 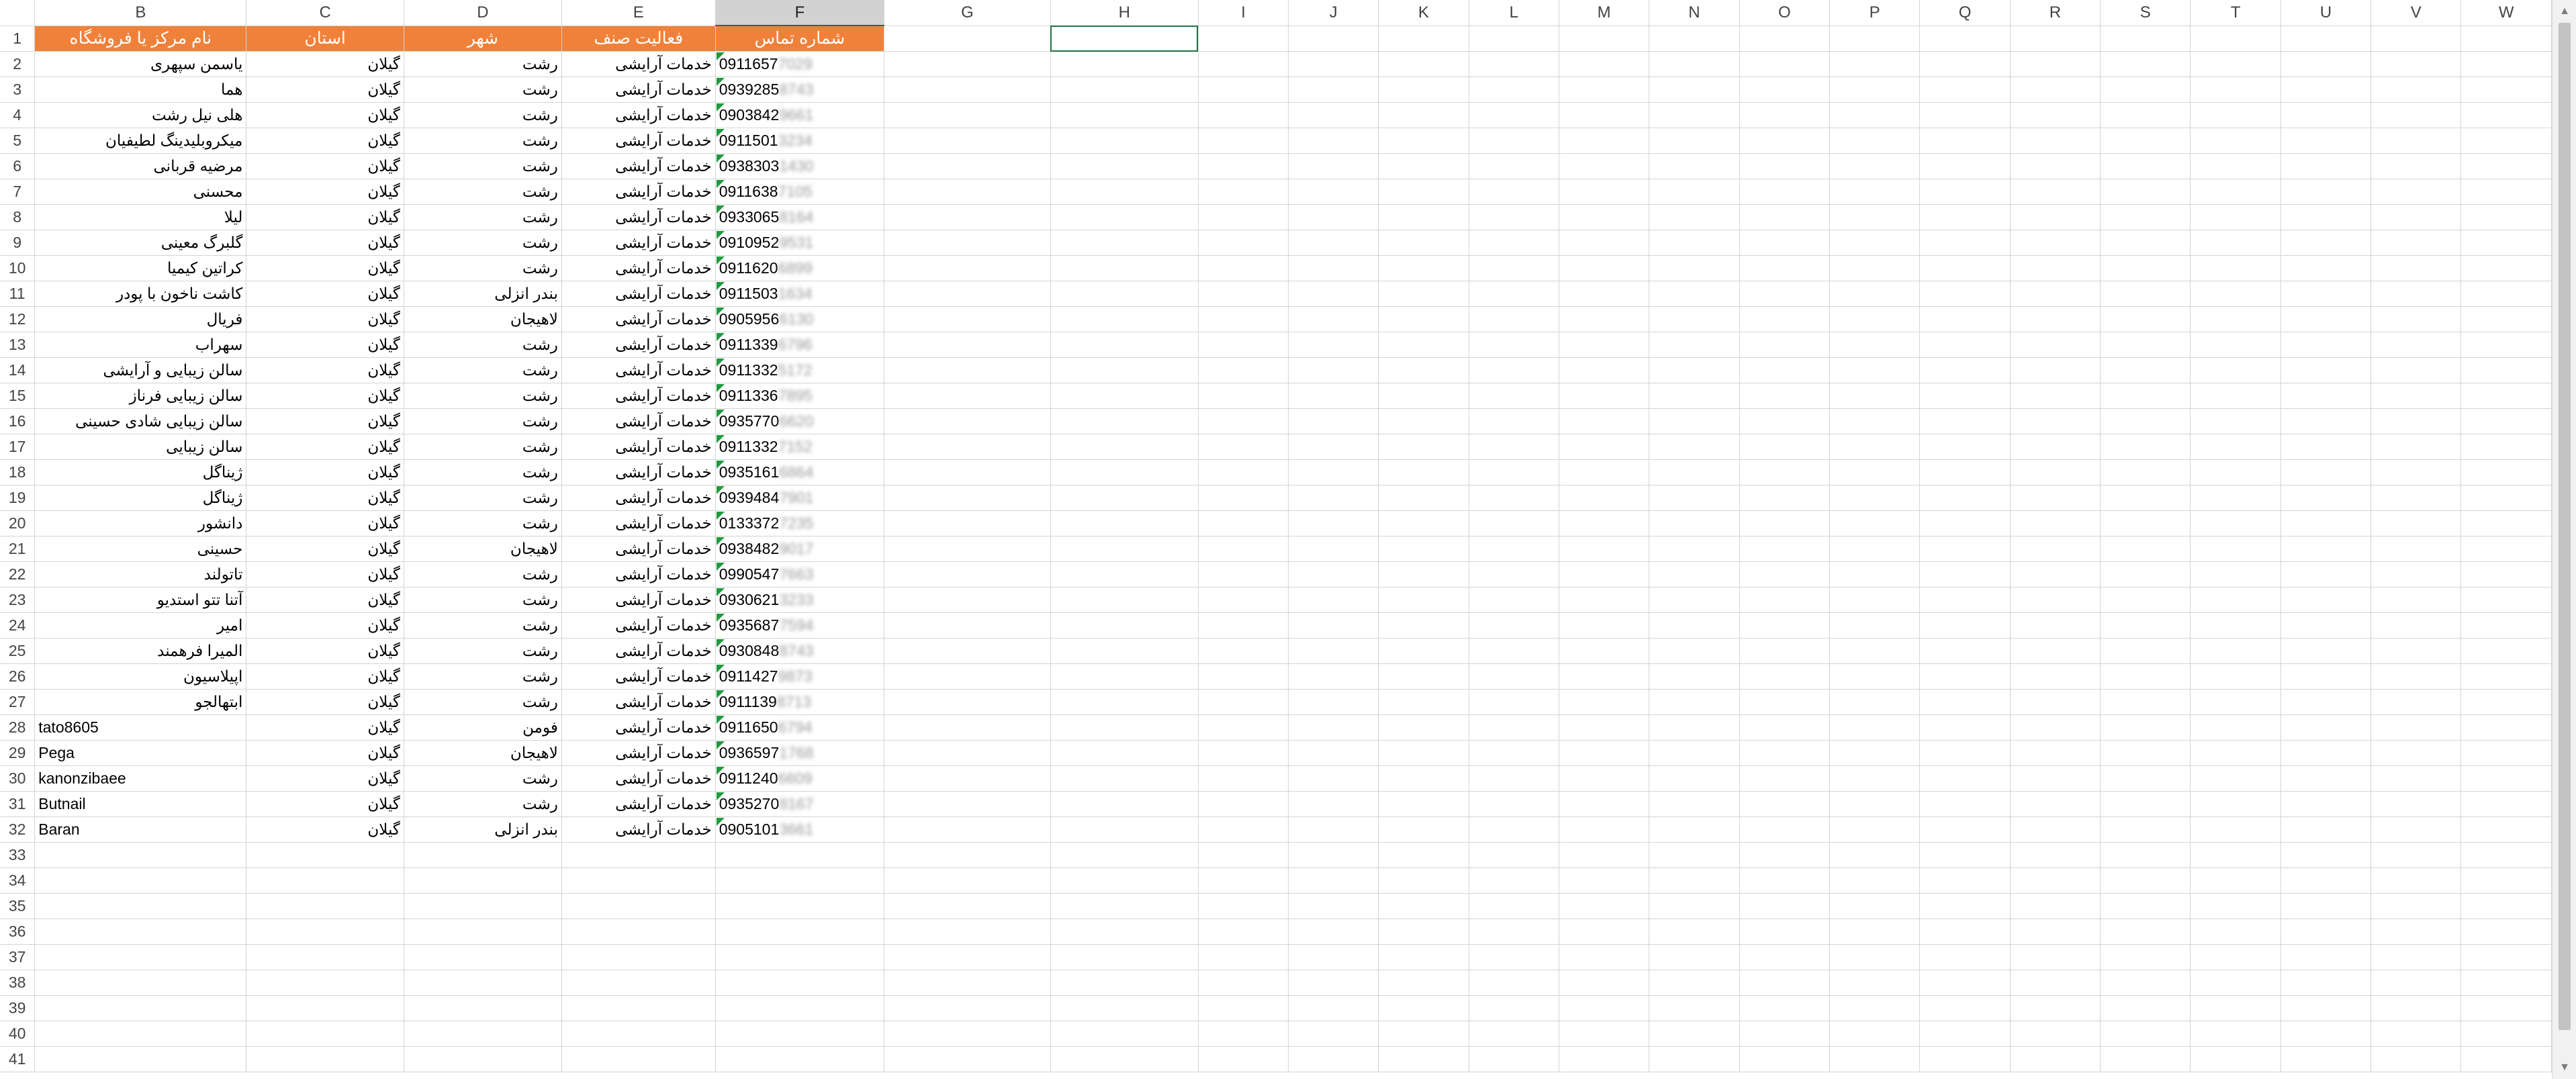 What do you see at coordinates (140, 472) in the screenshot?
I see `name-cell: ژیناگل` at bounding box center [140, 472].